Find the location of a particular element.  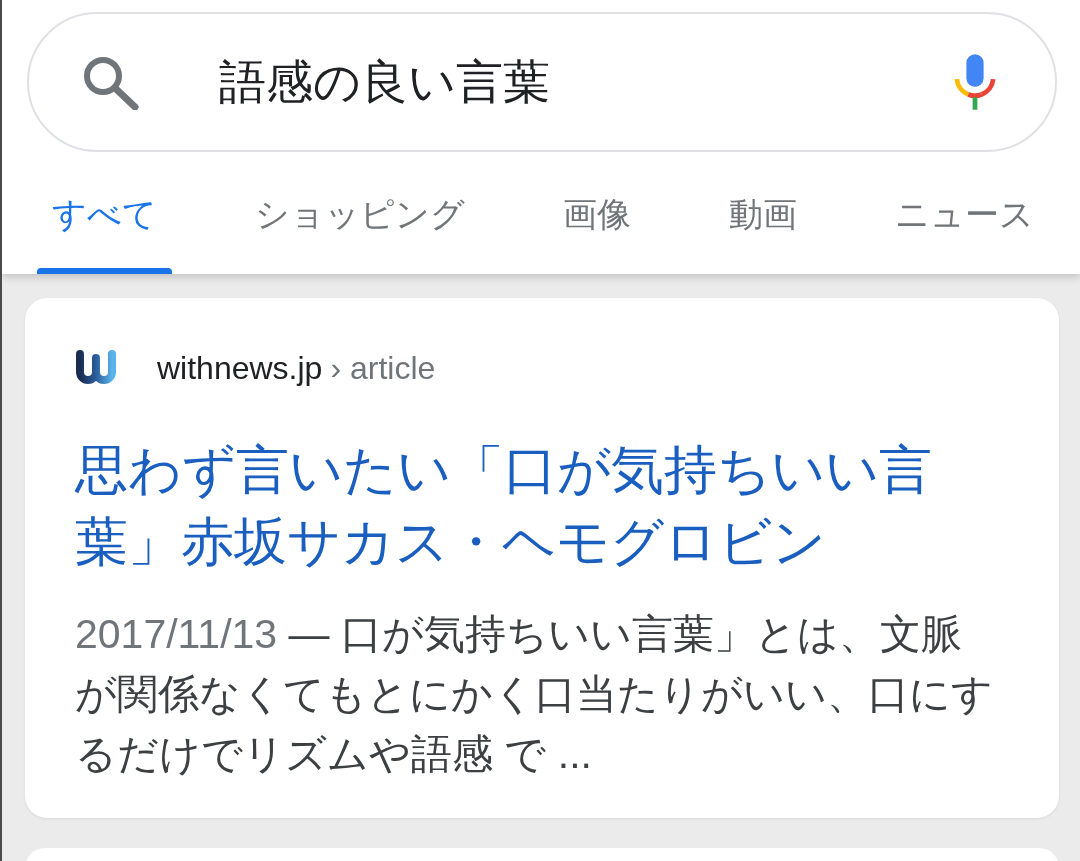

search-tab: 動画 is located at coordinates (763, 213).